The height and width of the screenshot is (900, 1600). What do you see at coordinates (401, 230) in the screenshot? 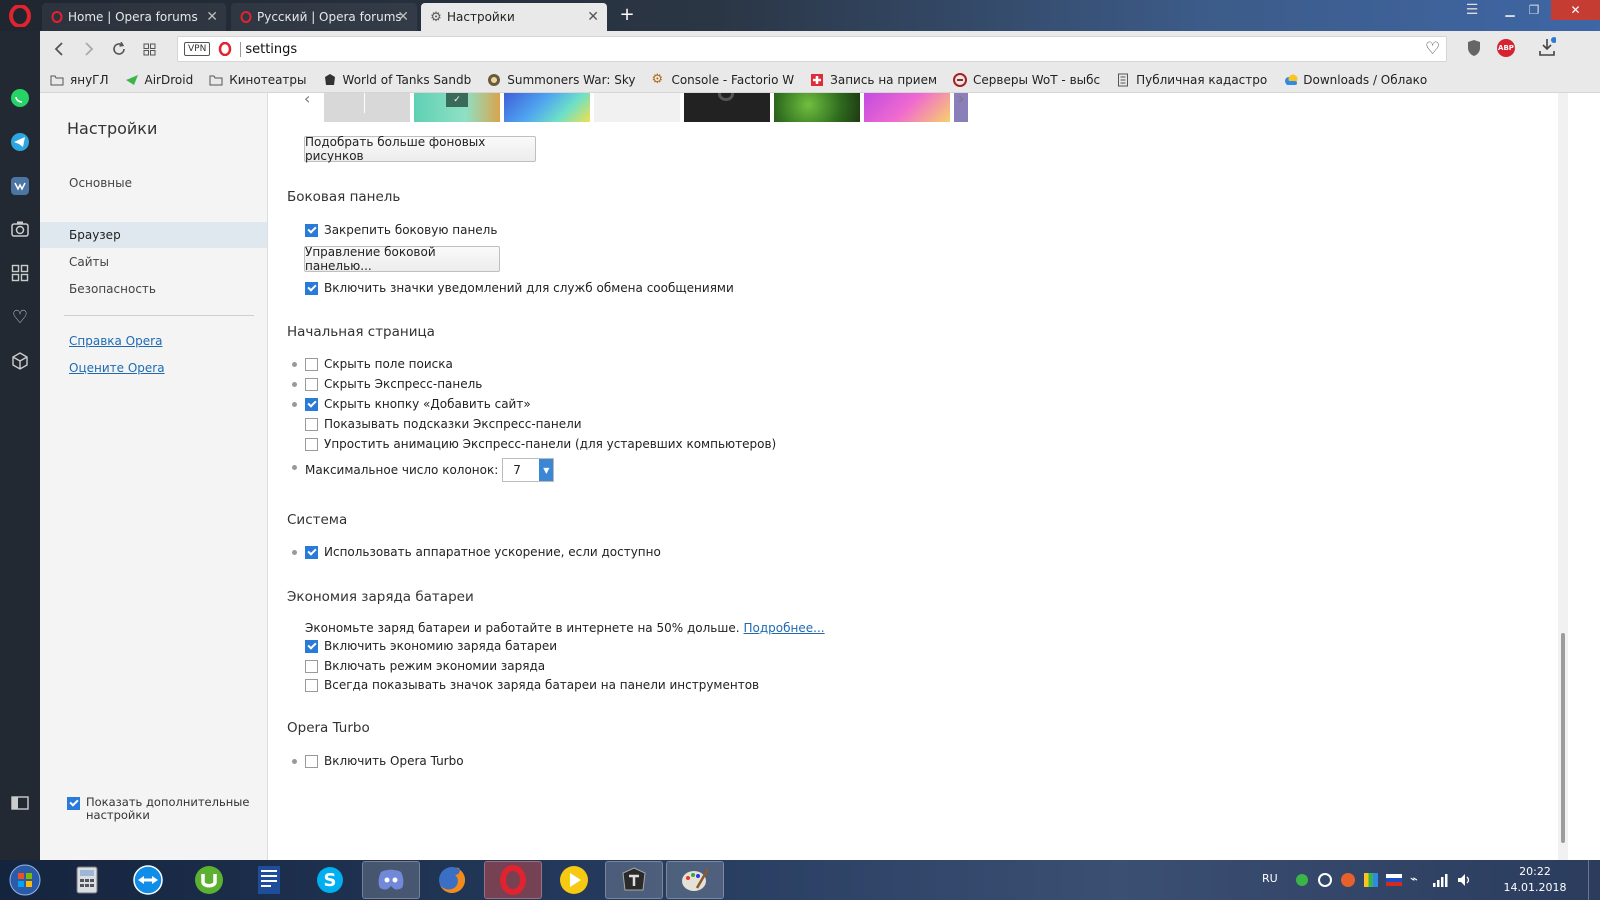
I see `pin-sidebar-option: Закрепить боковую панель` at bounding box center [401, 230].